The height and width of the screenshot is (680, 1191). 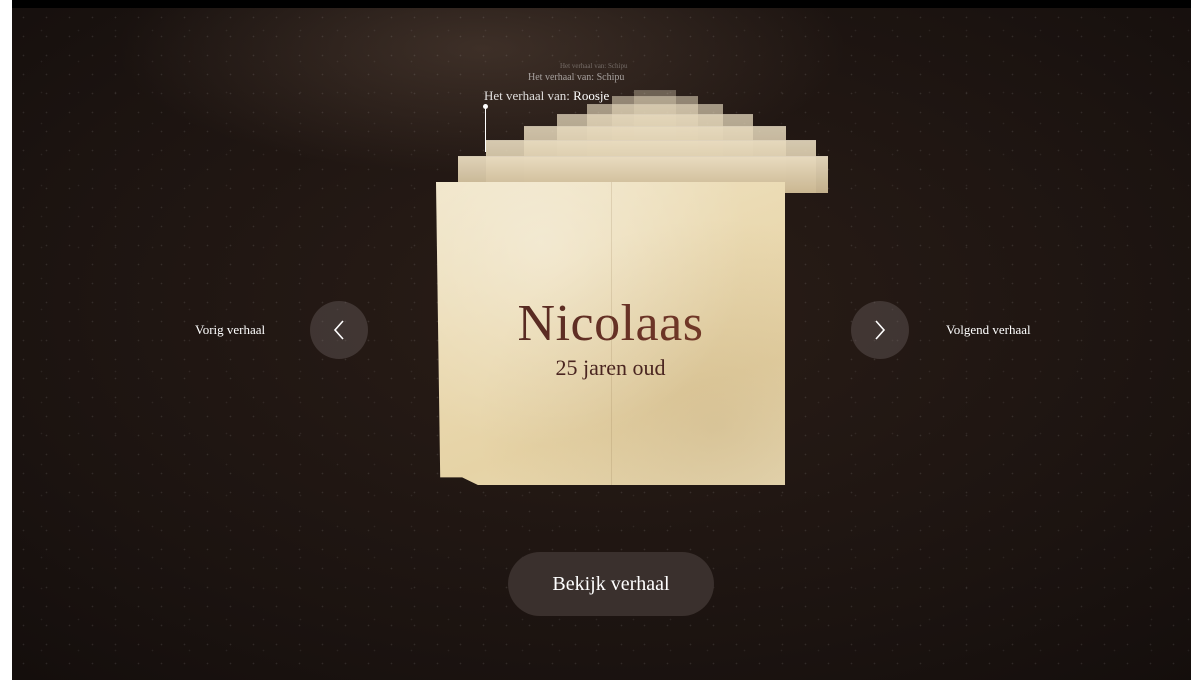 I want to click on label-pointer, so click(x=485, y=129).